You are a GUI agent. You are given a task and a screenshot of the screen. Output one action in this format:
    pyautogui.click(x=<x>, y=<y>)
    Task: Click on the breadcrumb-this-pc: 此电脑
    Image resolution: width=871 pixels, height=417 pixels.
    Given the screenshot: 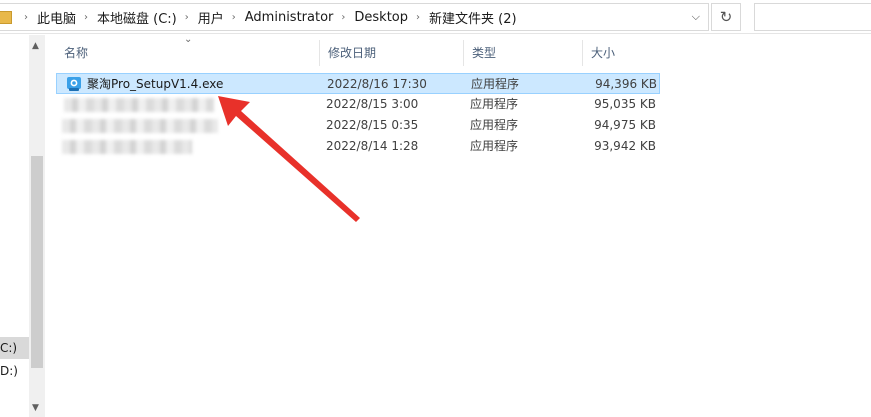 What is the action you would take?
    pyautogui.click(x=56, y=17)
    